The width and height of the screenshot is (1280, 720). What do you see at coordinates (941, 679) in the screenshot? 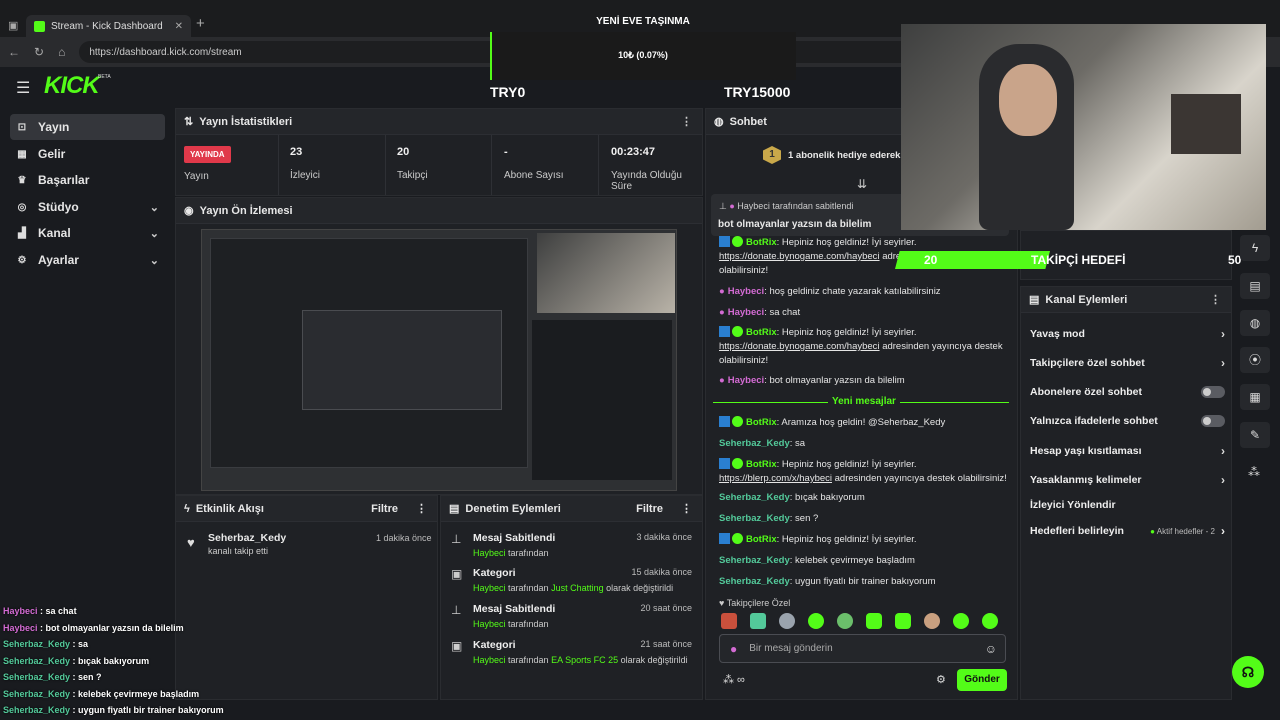
I see `chat-settings-icon: ⚙` at bounding box center [941, 679].